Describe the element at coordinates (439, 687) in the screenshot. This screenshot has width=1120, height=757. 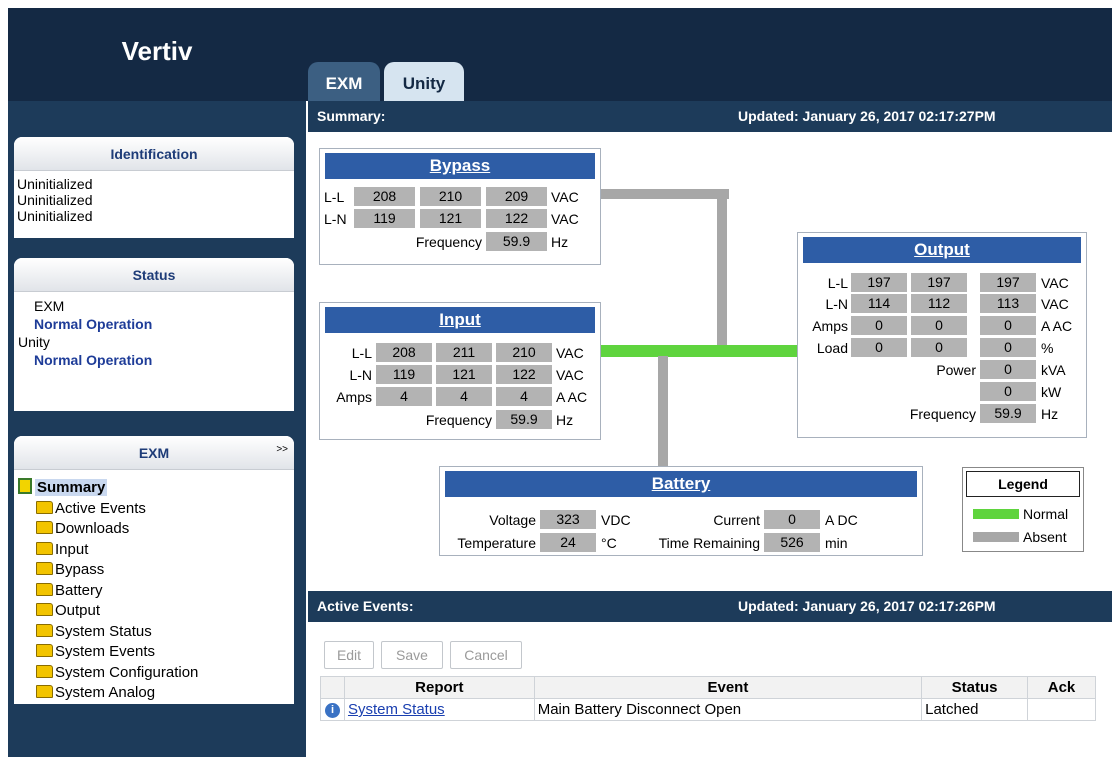
I see `column-header-report: Report` at that location.